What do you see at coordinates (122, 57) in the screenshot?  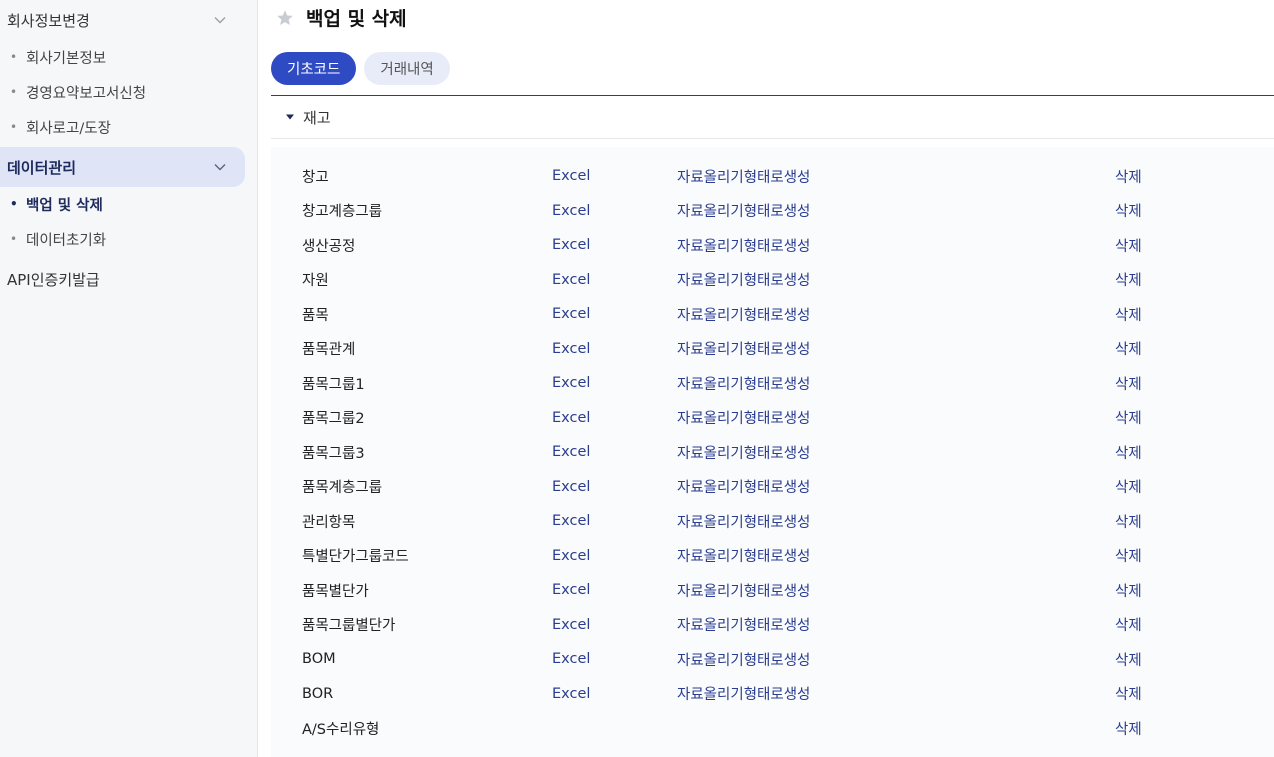 I see `sidebar-item-company-basic: • 회사기본정보` at bounding box center [122, 57].